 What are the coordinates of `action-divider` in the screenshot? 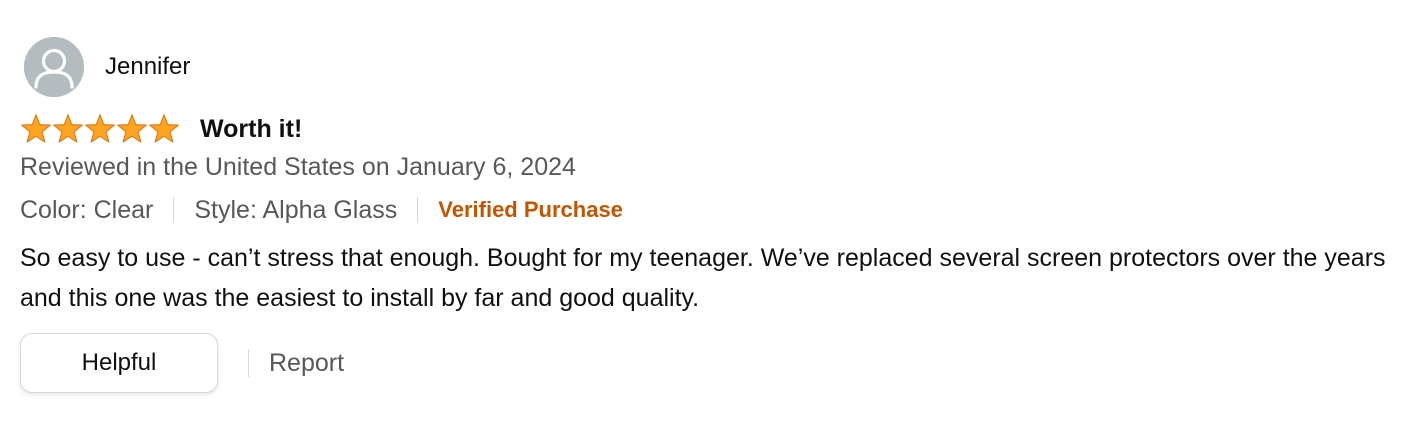 It's located at (248, 363).